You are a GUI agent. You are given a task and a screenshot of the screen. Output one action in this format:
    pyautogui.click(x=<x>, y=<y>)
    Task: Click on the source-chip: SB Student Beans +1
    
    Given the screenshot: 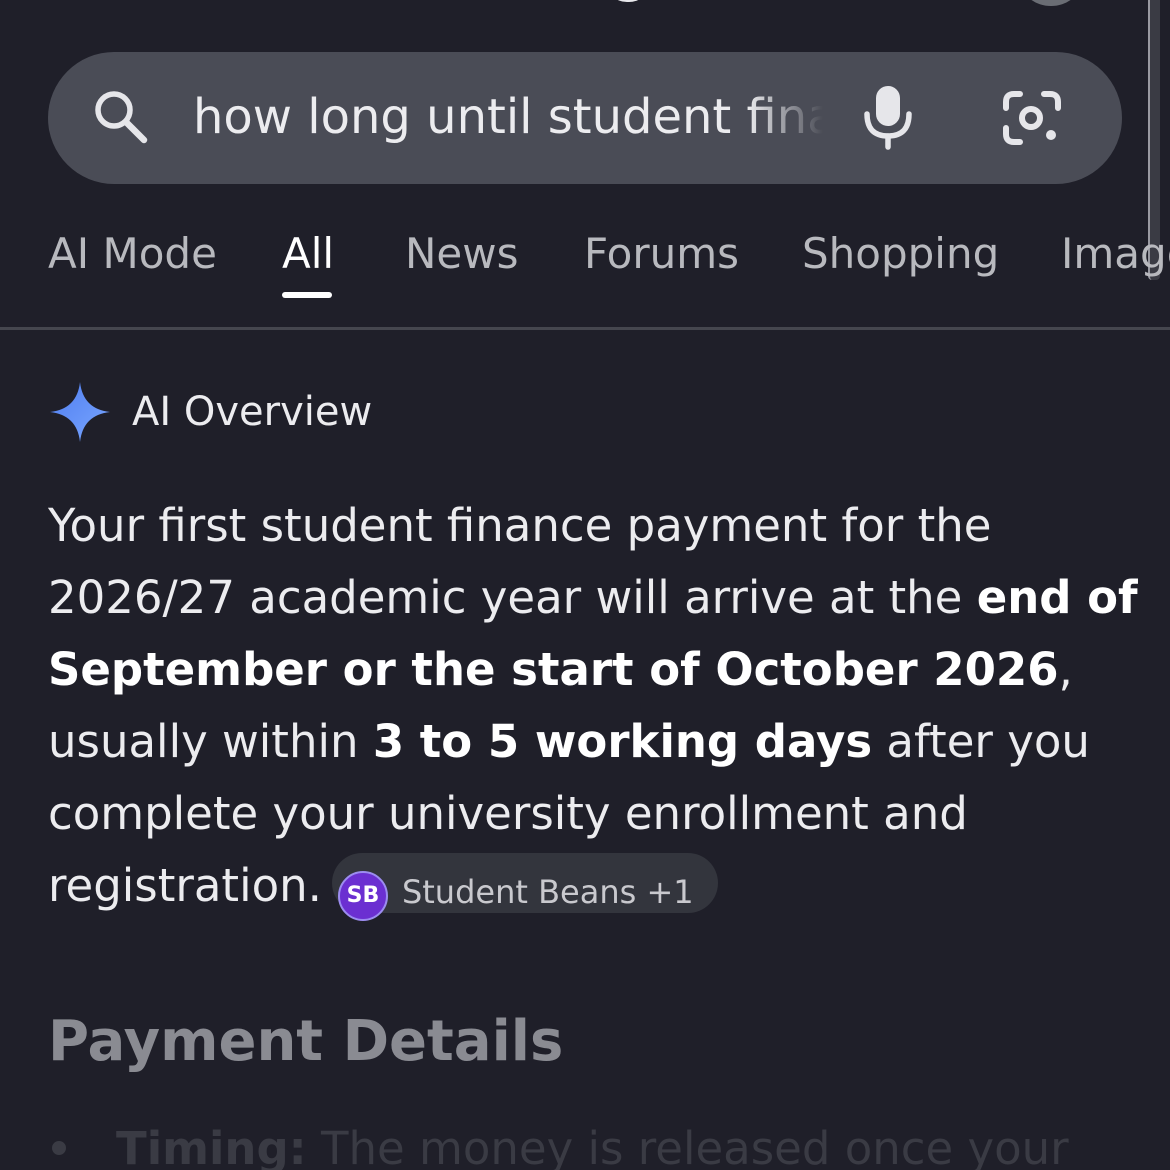 What is the action you would take?
    pyautogui.click(x=524, y=887)
    